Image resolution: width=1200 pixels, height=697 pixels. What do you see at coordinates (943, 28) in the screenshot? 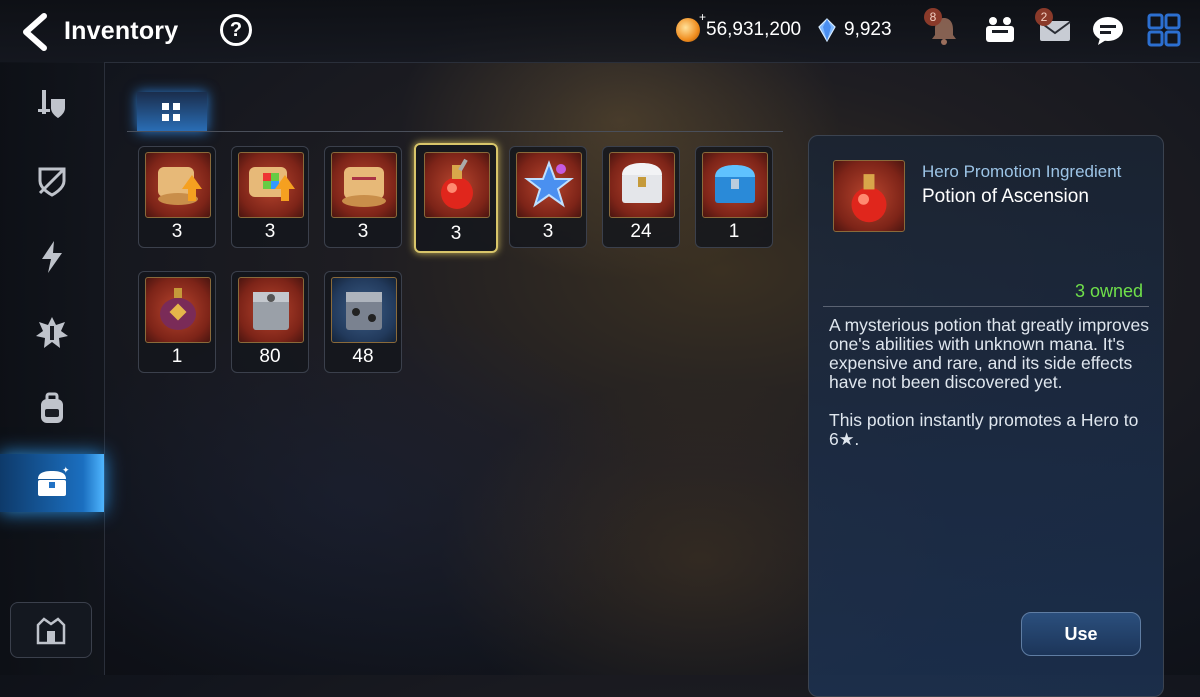
I see `notification-button: 8` at bounding box center [943, 28].